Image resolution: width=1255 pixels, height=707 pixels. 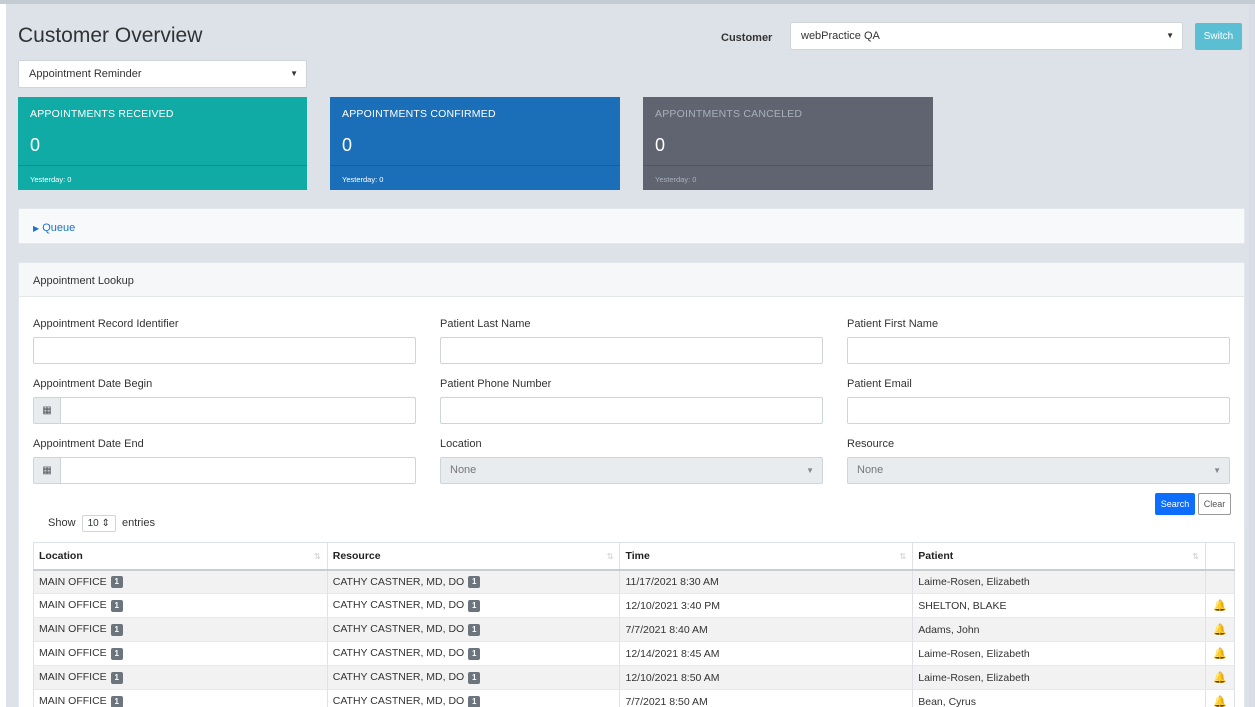 I want to click on email-input, so click(x=1038, y=410).